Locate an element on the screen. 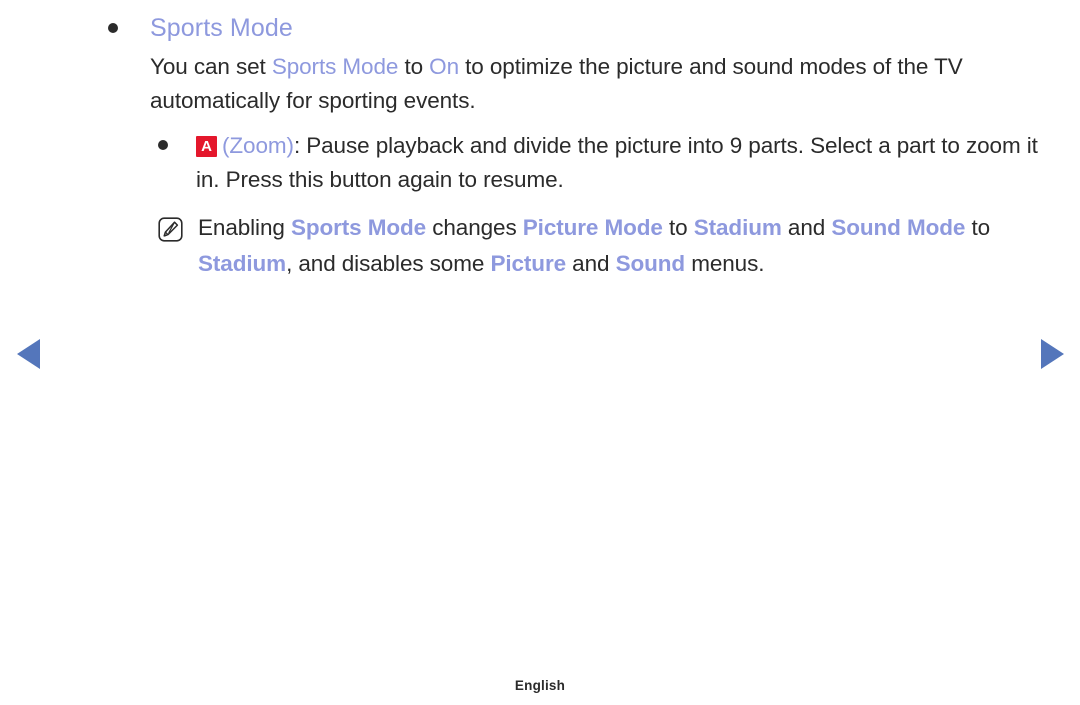 This screenshot has height=705, width=1080. note-accent-stadium-2: Stadium is located at coordinates (242, 263).